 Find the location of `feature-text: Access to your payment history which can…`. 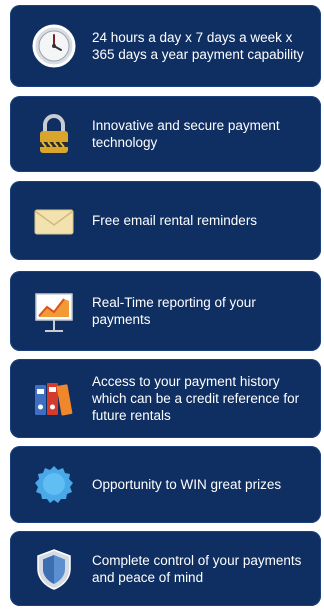

feature-text: Access to your payment history which can… is located at coordinates (196, 398).